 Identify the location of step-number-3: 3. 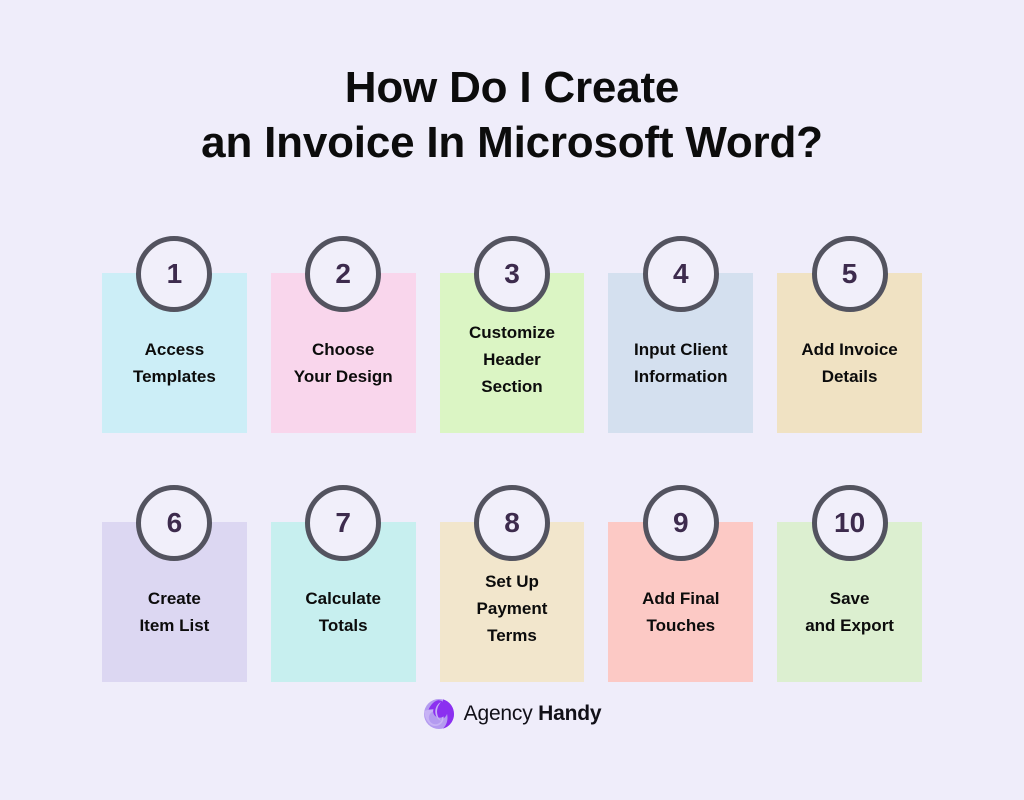
(512, 273).